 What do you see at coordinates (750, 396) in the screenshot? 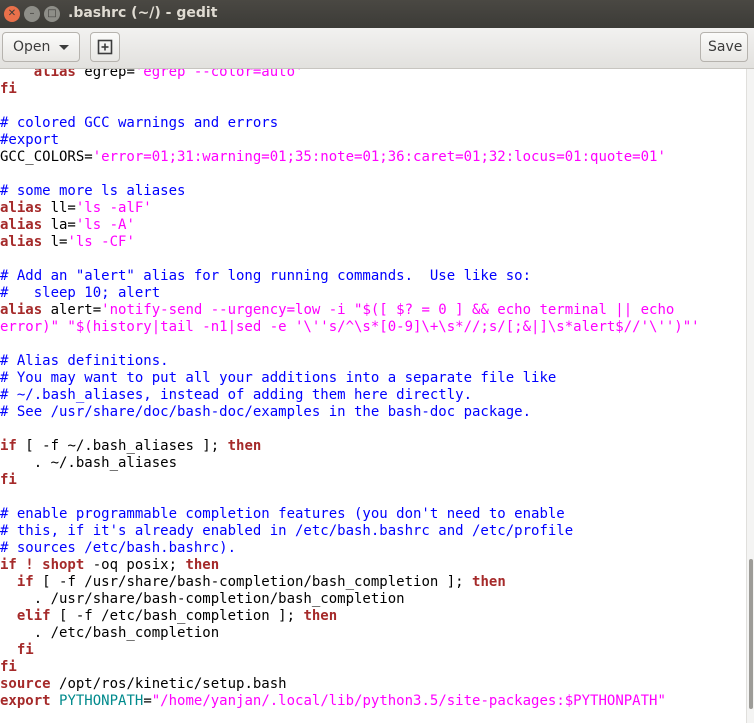
I see `vertical-scrollbar` at bounding box center [750, 396].